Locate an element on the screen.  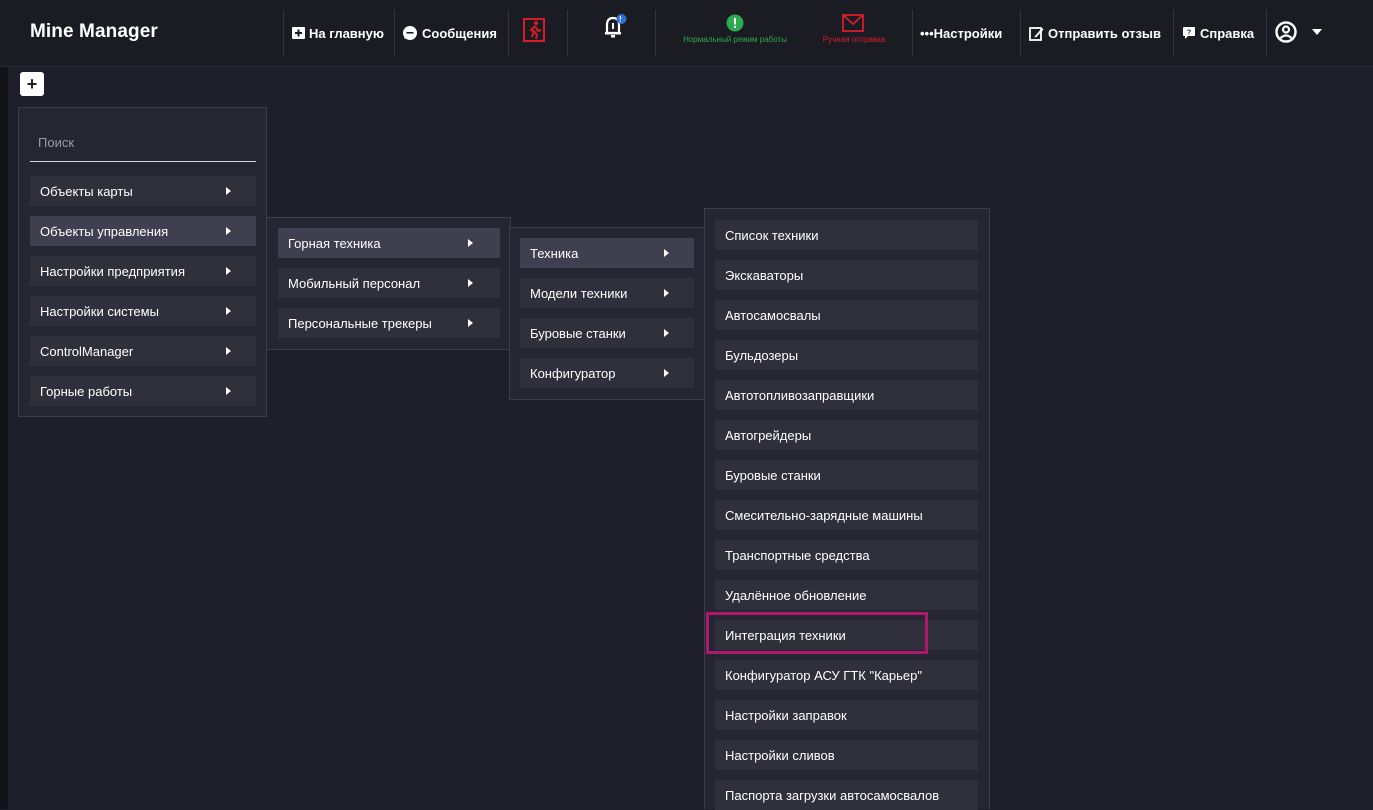
menu-item-drilling-rigs: Буровые станки is located at coordinates (607, 333).